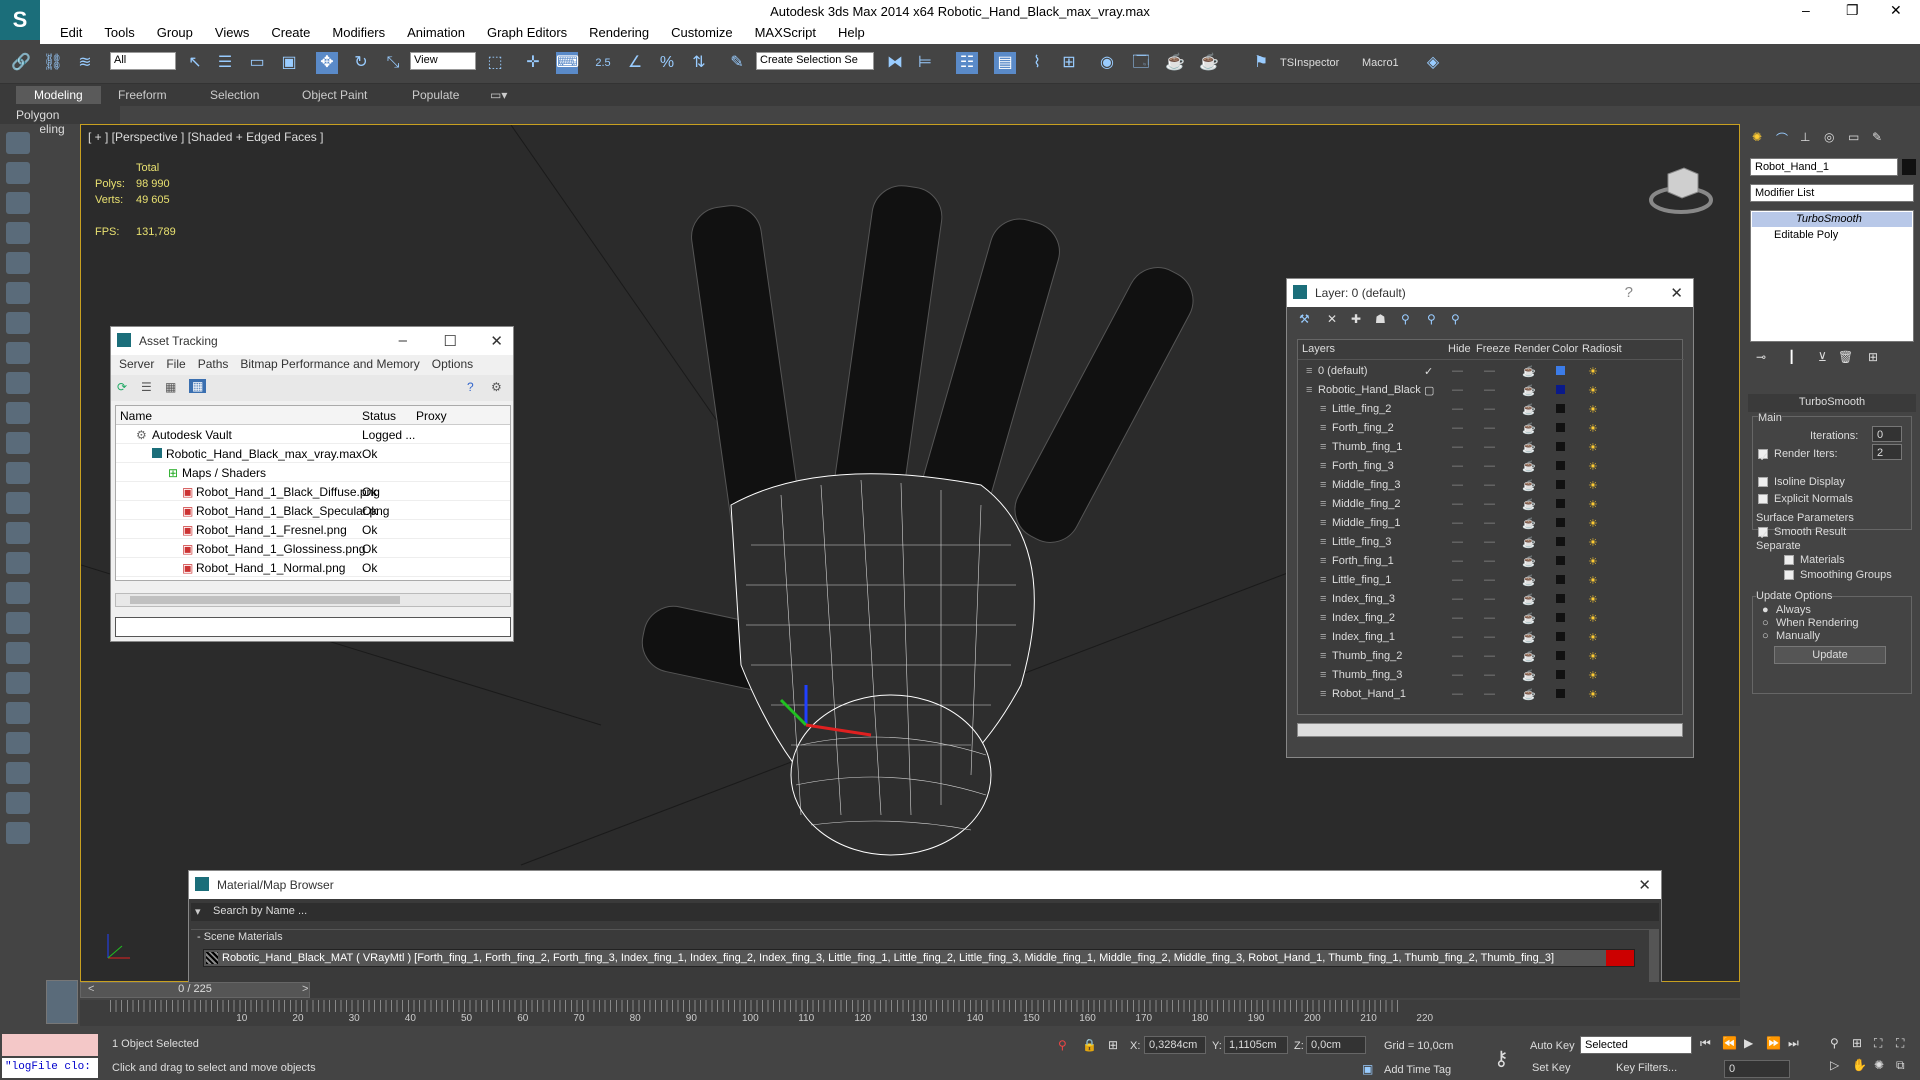 This screenshot has height=1080, width=1920. I want to click on explicit-normals-checkbox, so click(1763, 499).